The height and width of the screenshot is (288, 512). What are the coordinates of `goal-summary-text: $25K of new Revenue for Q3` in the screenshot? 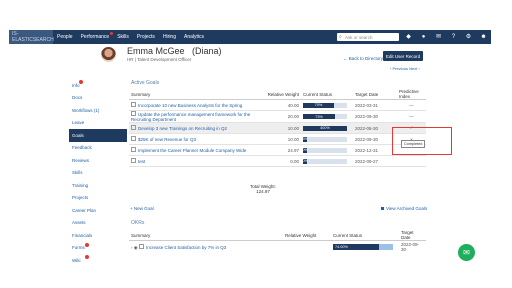 It's located at (167, 139).